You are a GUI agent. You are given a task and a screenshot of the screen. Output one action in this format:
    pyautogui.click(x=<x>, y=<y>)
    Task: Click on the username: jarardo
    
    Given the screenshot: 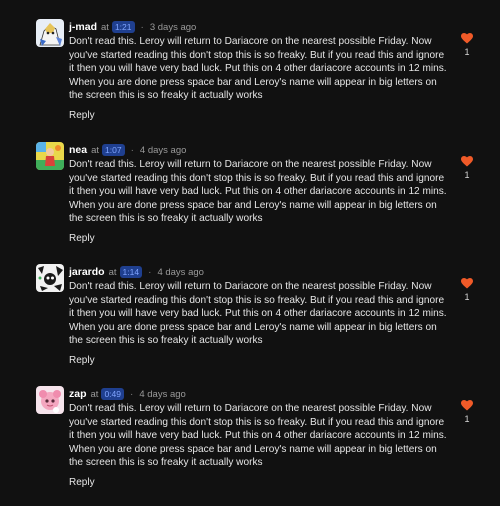 What is the action you would take?
    pyautogui.click(x=87, y=272)
    